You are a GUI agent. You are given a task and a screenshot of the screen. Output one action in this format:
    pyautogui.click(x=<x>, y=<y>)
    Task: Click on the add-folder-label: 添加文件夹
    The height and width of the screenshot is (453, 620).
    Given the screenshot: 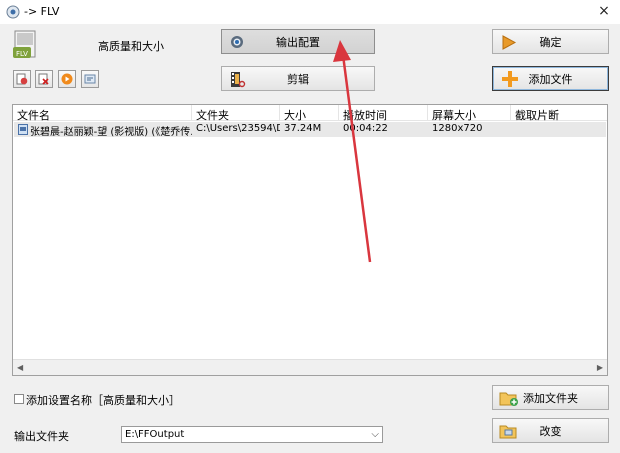 What is the action you would take?
    pyautogui.click(x=550, y=398)
    